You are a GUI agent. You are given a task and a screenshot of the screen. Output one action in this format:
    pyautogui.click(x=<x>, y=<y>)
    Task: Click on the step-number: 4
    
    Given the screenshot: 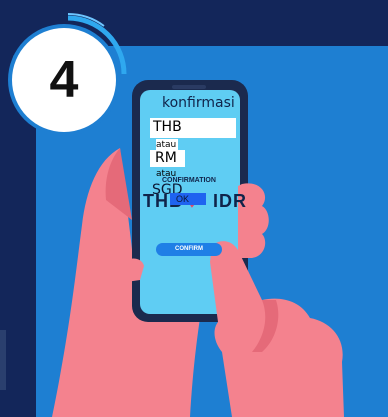 What is the action you would take?
    pyautogui.click(x=64, y=80)
    